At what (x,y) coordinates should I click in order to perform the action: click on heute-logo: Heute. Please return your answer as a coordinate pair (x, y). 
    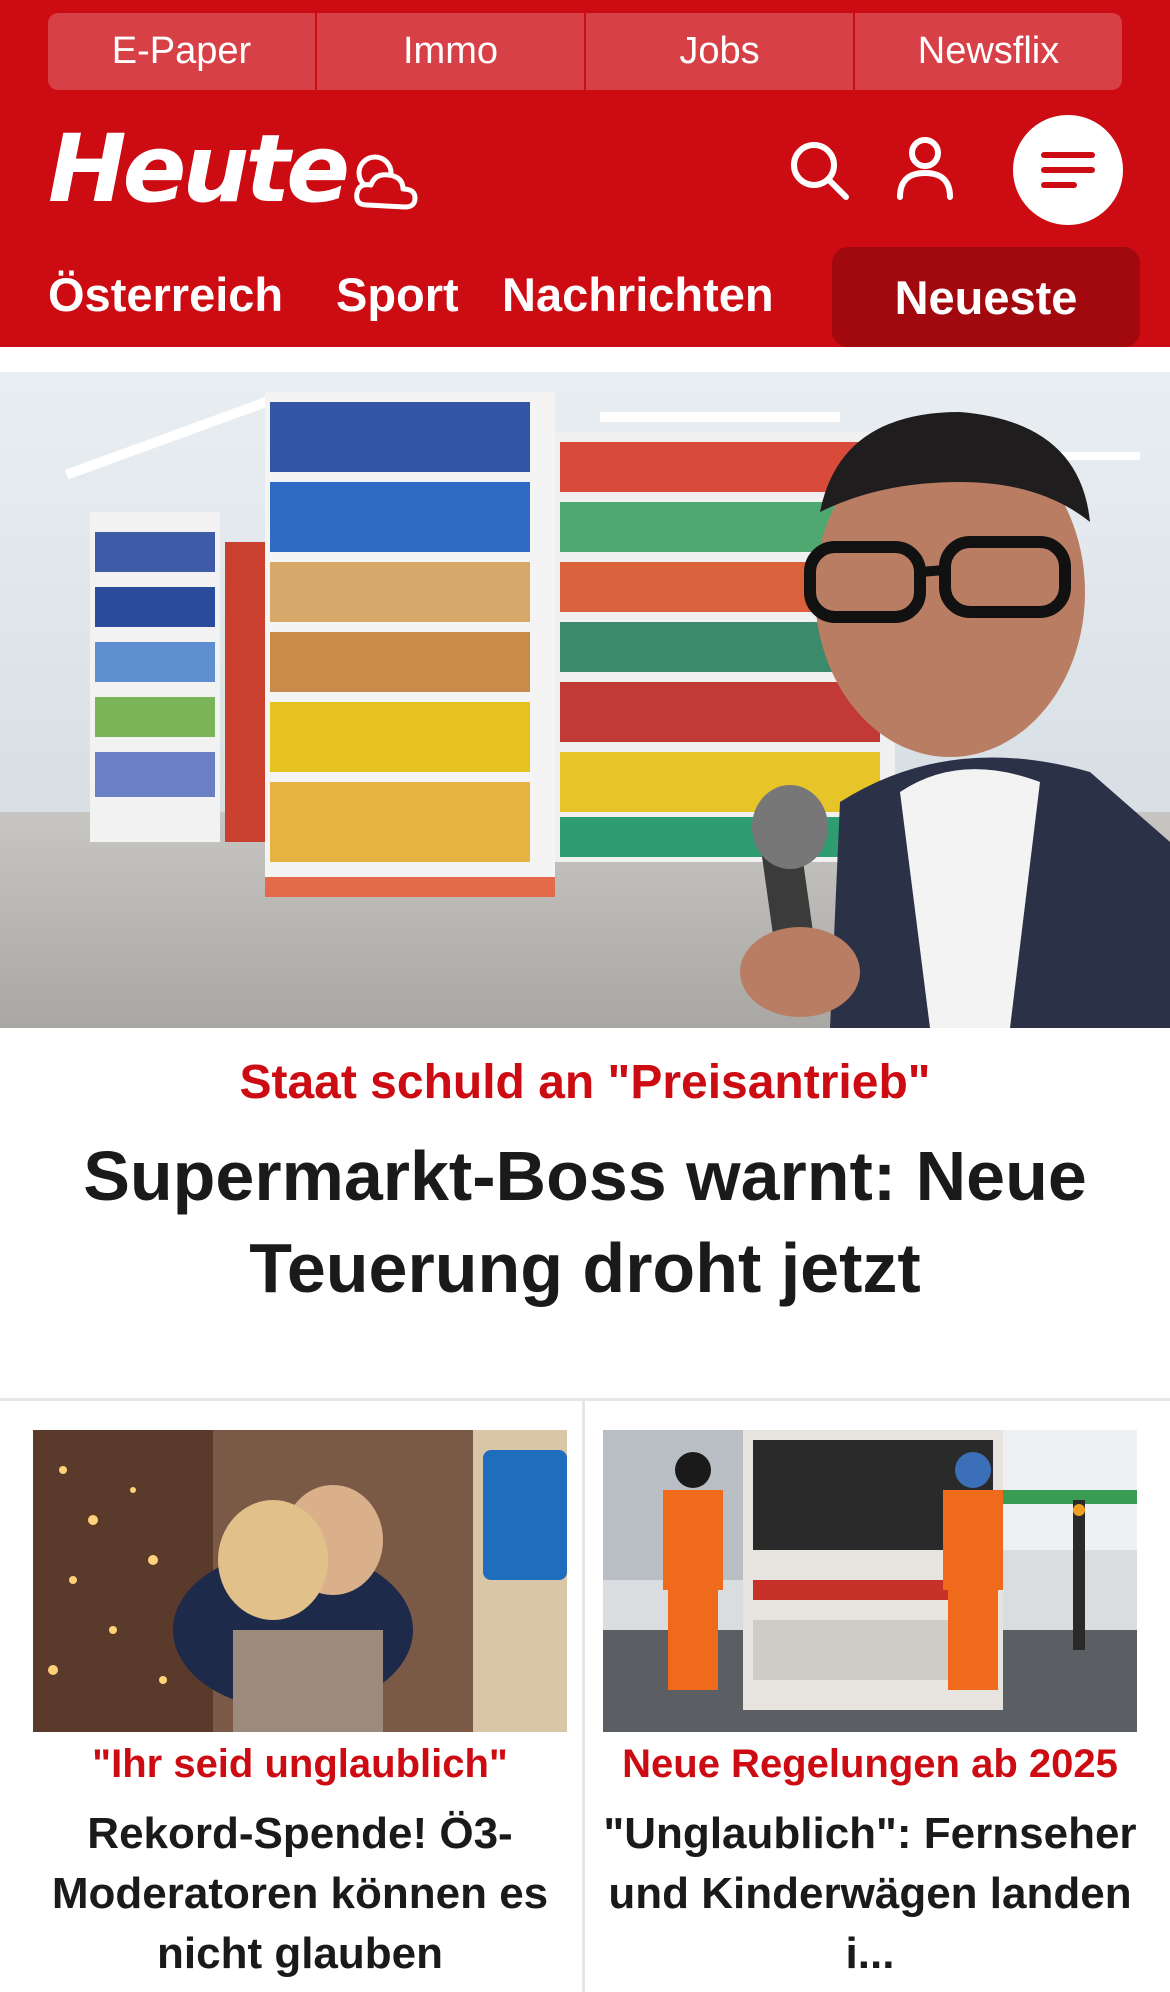
    Looking at the image, I should click on (199, 170).